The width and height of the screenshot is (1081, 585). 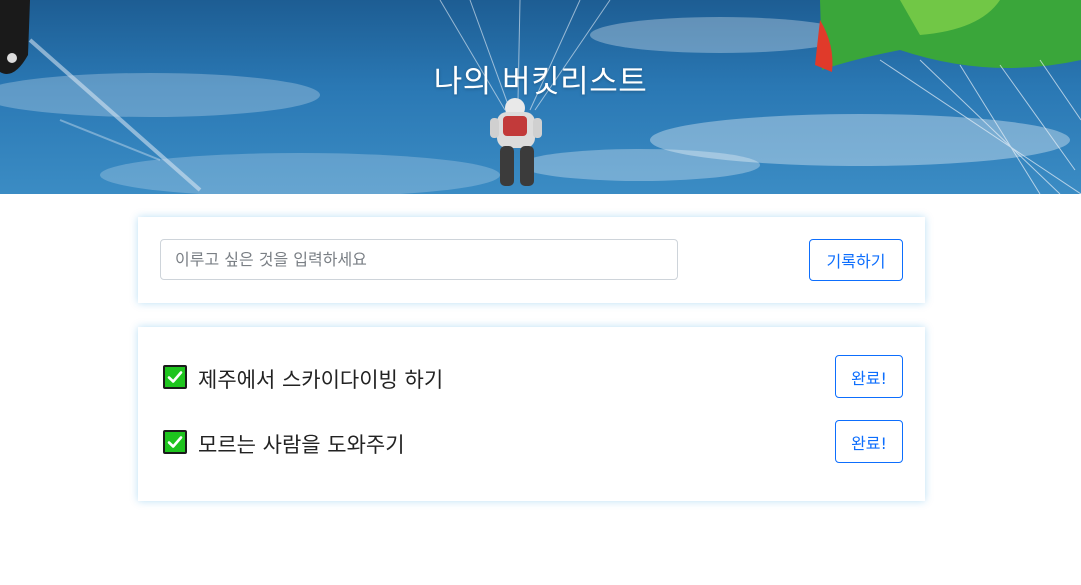 I want to click on record-button: 기록하기, so click(x=856, y=260).